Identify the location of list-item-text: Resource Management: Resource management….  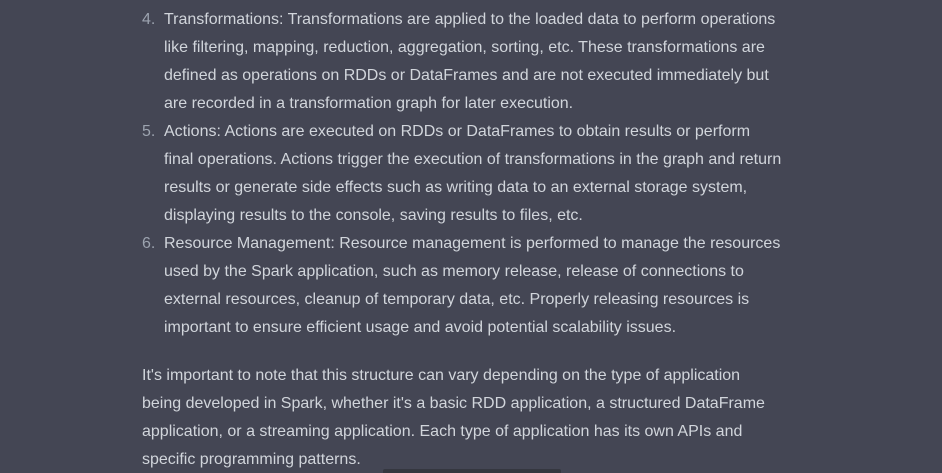
(472, 285).